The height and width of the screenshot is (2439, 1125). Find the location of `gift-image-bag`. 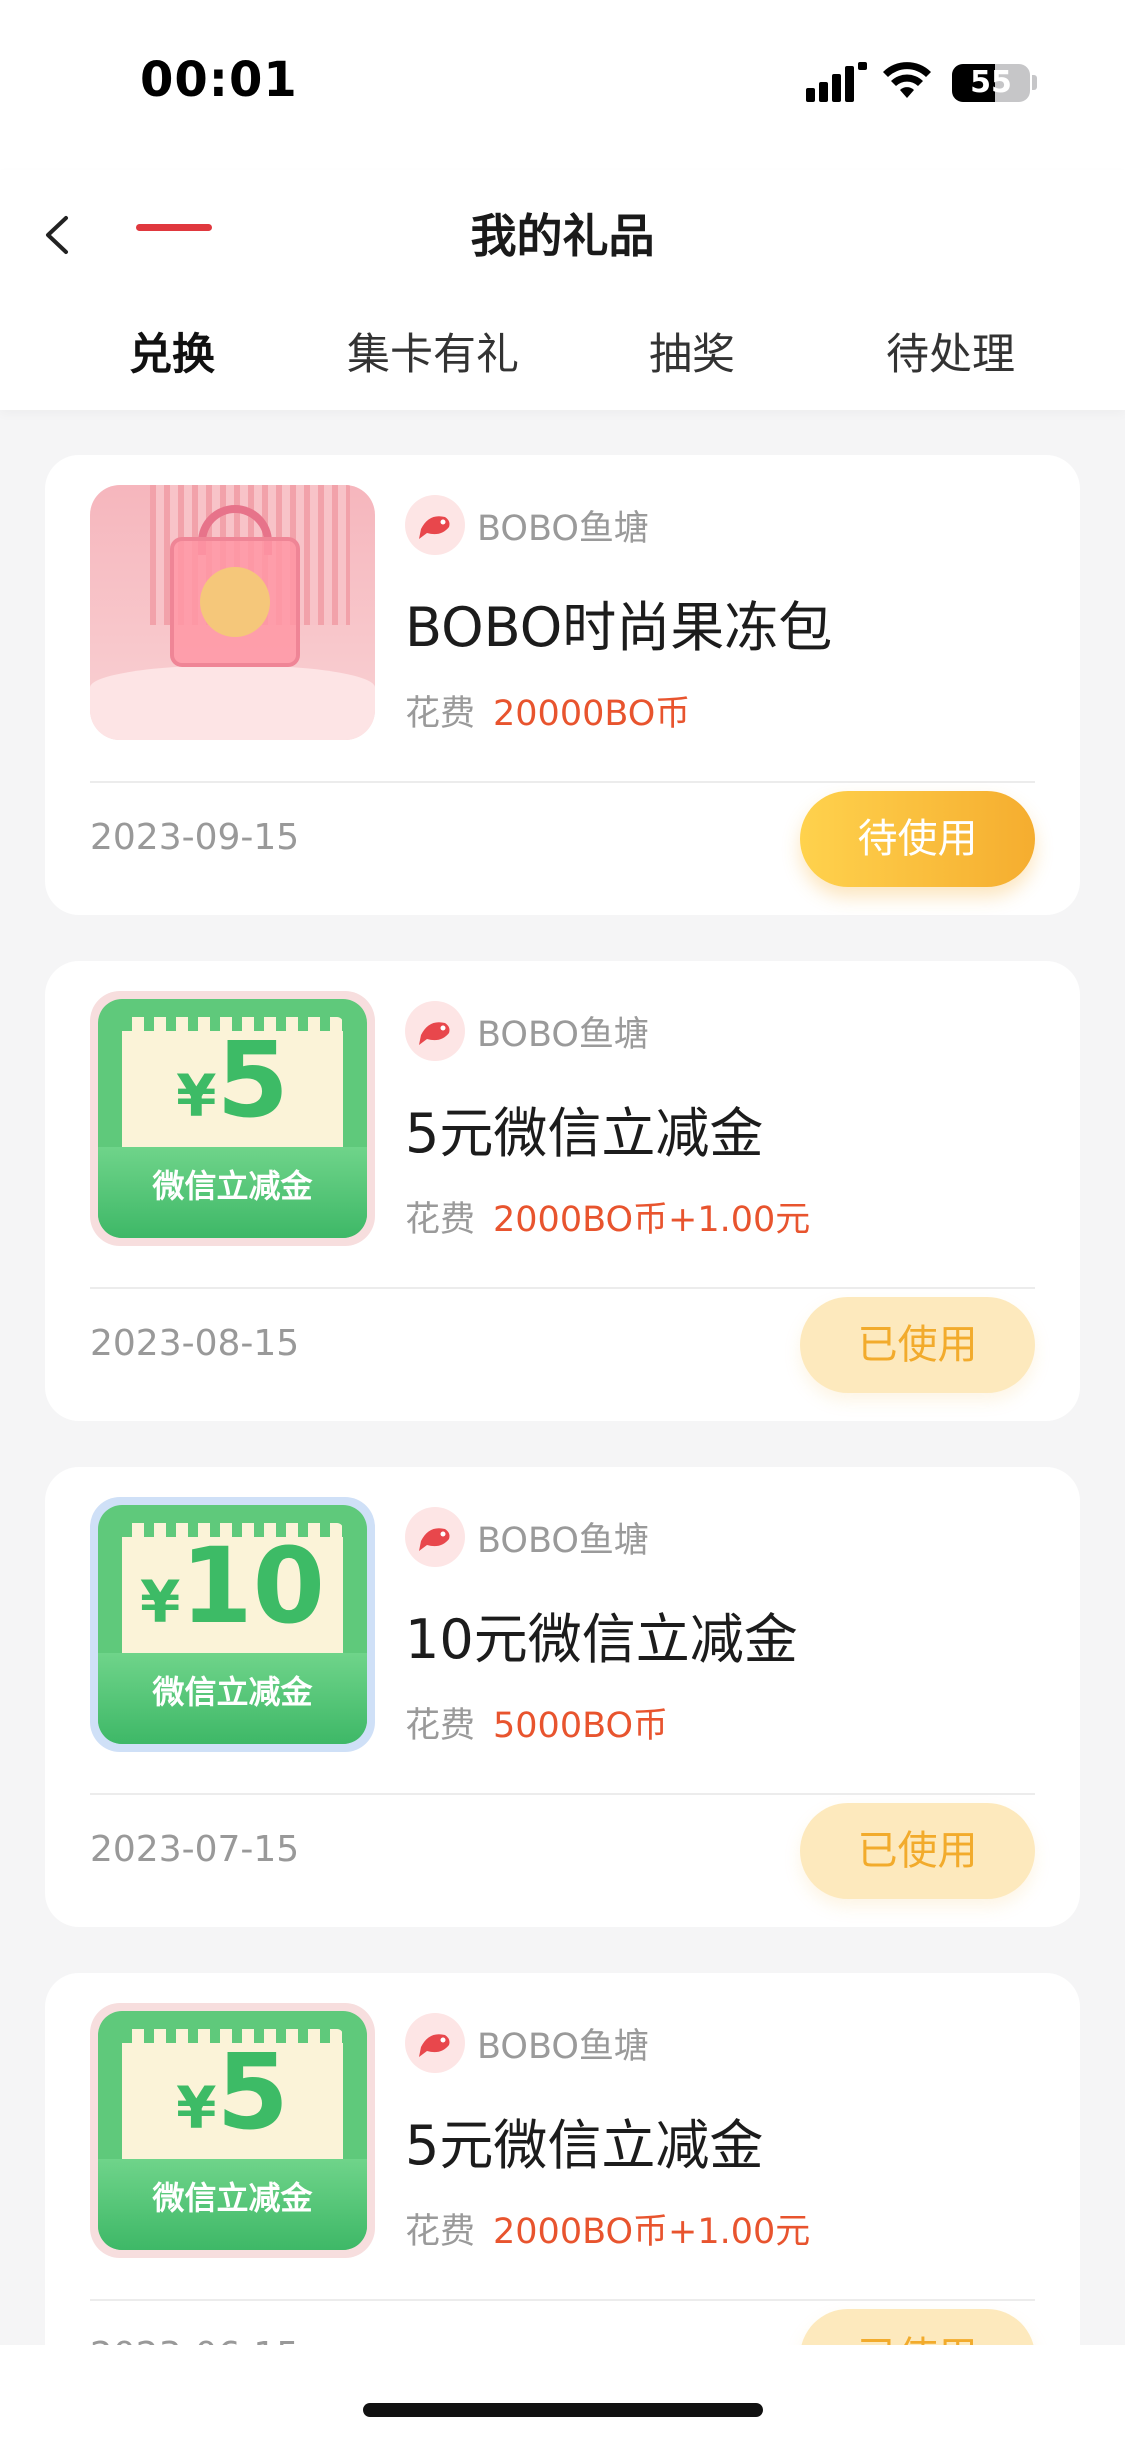

gift-image-bag is located at coordinates (232, 612).